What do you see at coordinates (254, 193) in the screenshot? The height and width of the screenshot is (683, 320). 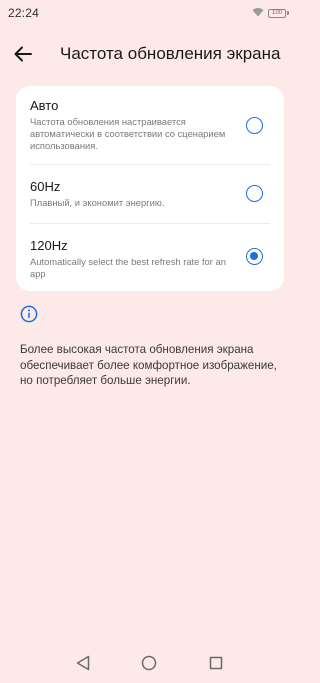 I see `option-60hz-radio` at bounding box center [254, 193].